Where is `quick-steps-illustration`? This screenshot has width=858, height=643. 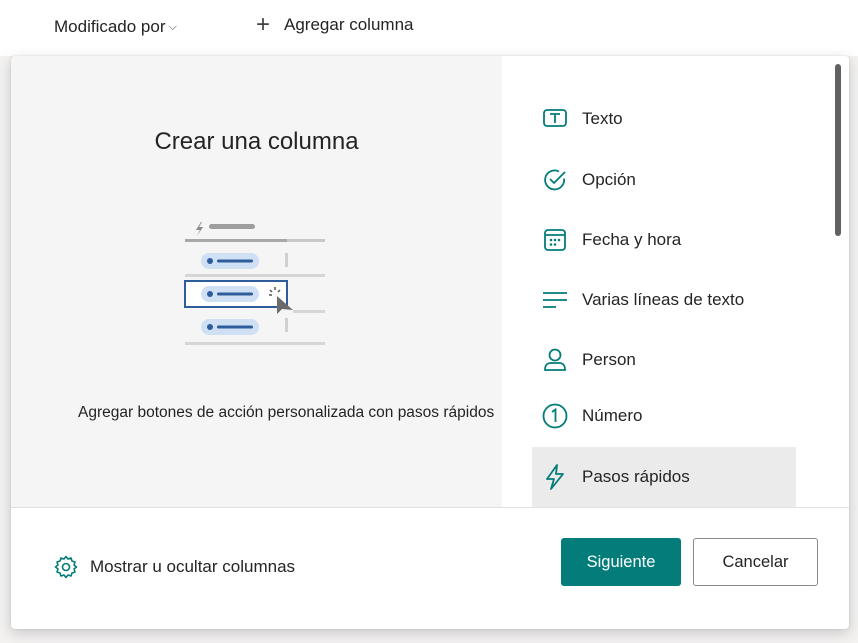
quick-steps-illustration is located at coordinates (254, 283).